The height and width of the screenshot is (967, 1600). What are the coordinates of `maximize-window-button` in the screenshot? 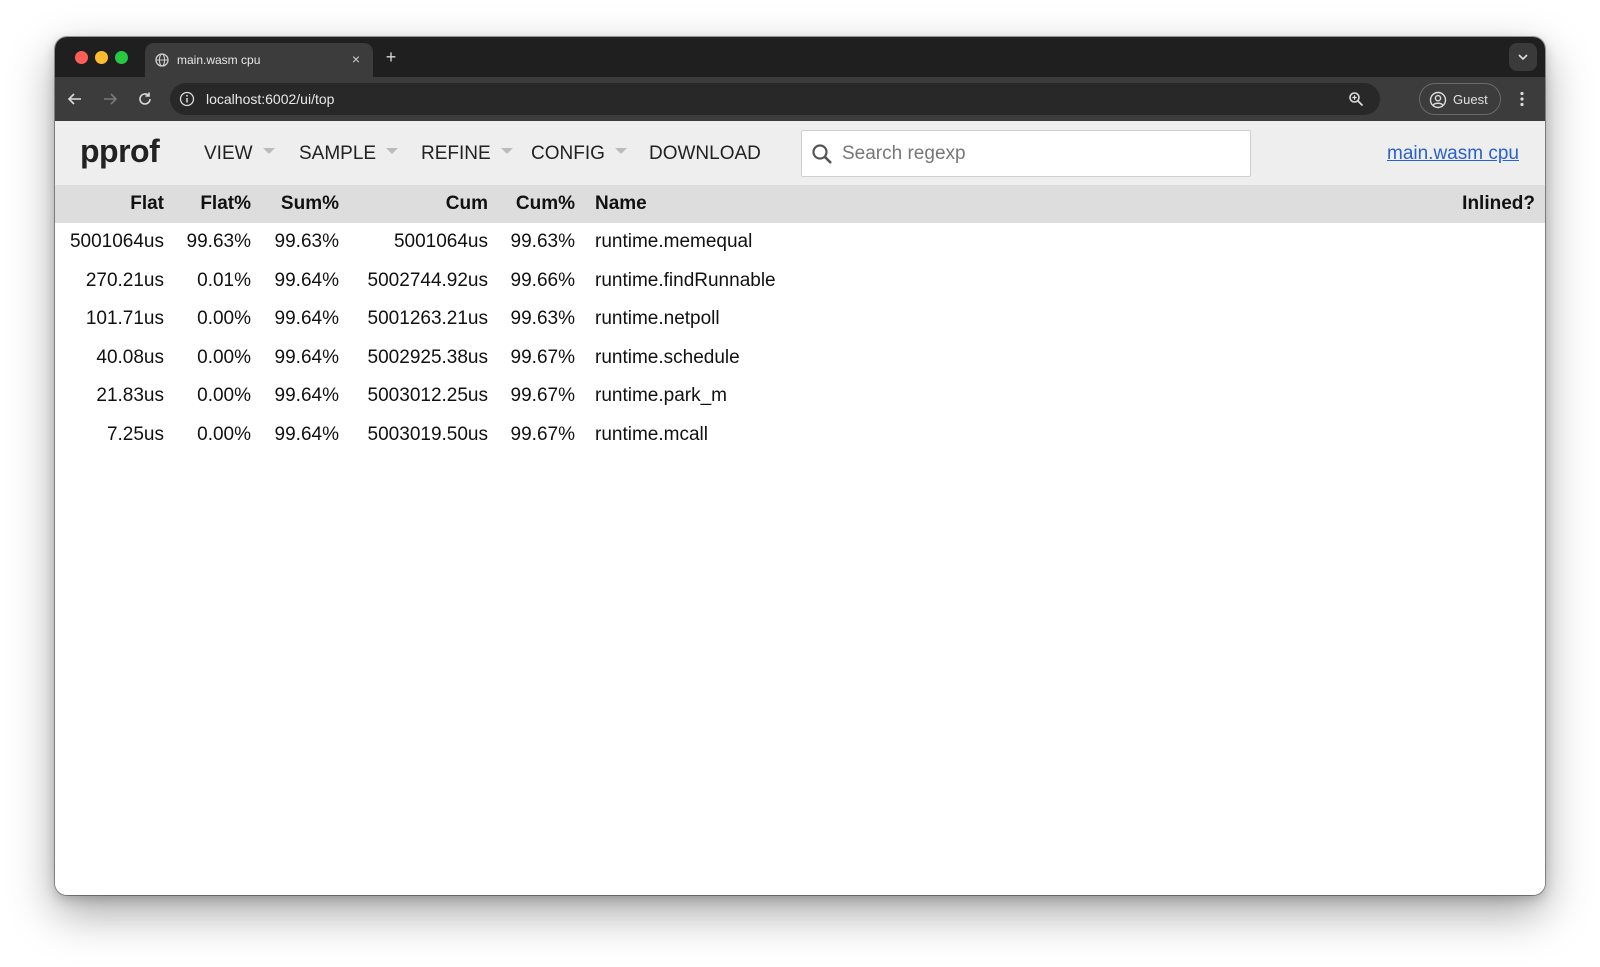 It's located at (121, 57).